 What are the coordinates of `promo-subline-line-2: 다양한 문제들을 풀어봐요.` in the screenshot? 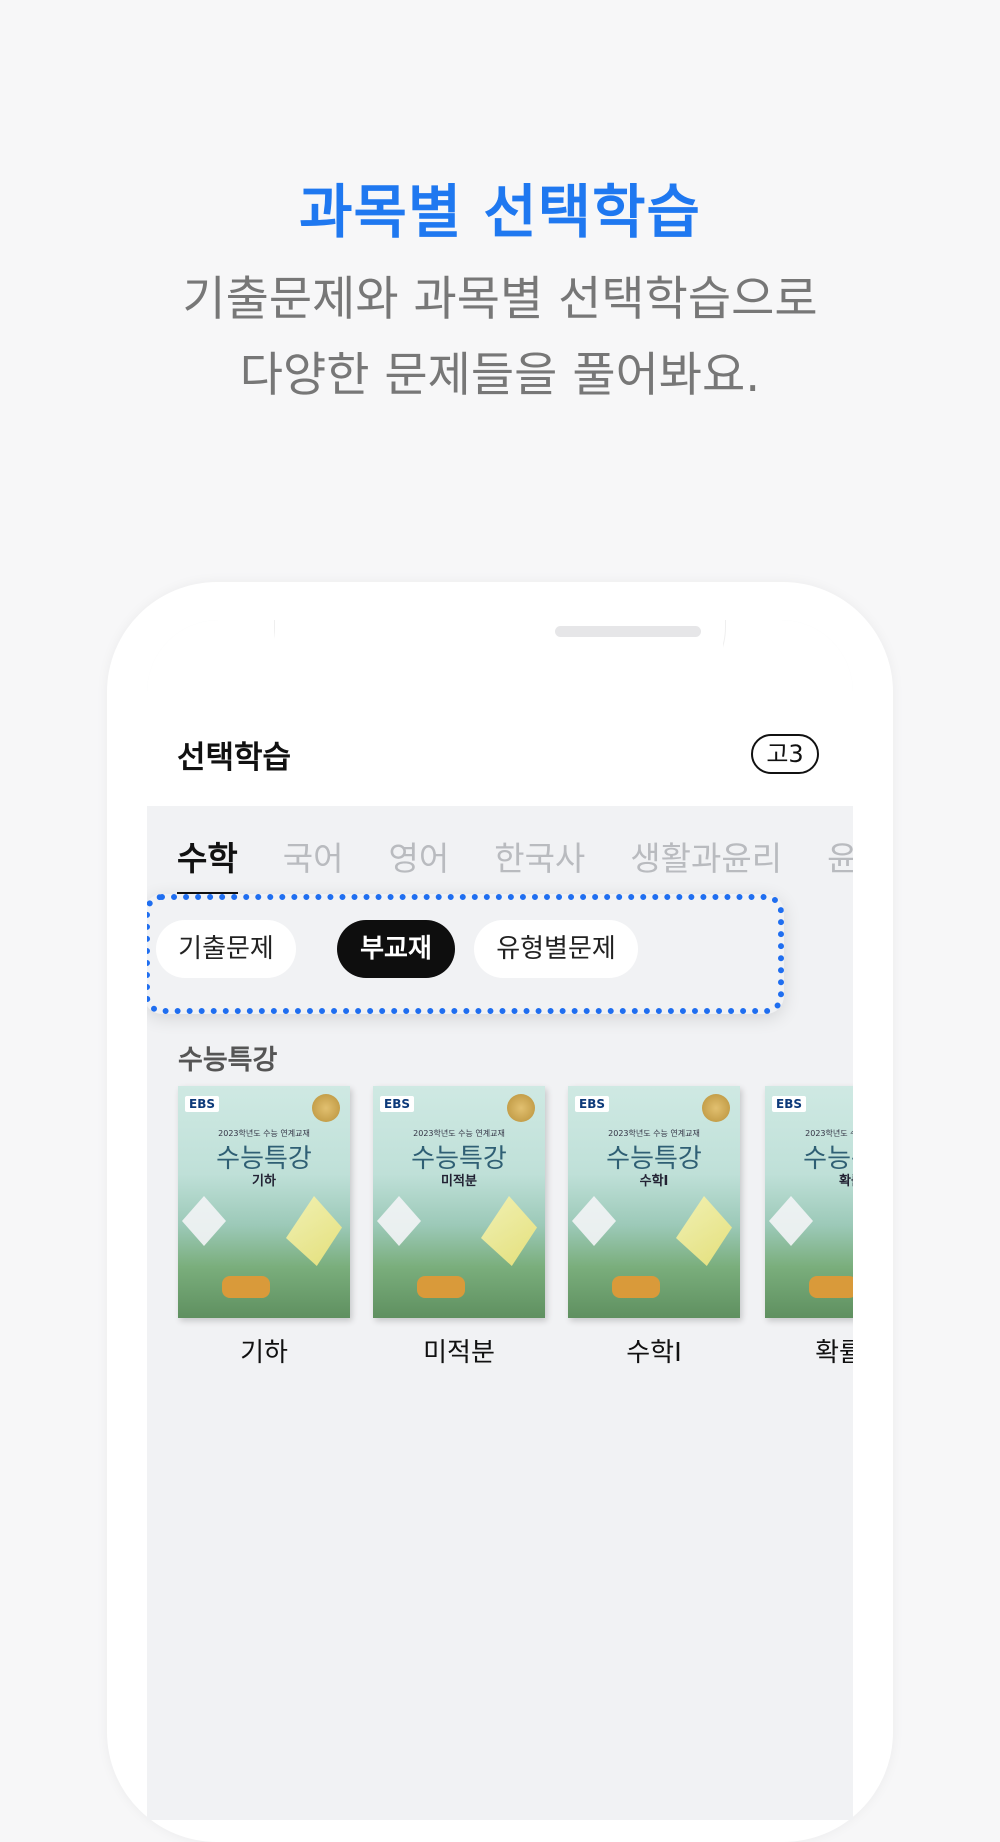 It's located at (500, 375).